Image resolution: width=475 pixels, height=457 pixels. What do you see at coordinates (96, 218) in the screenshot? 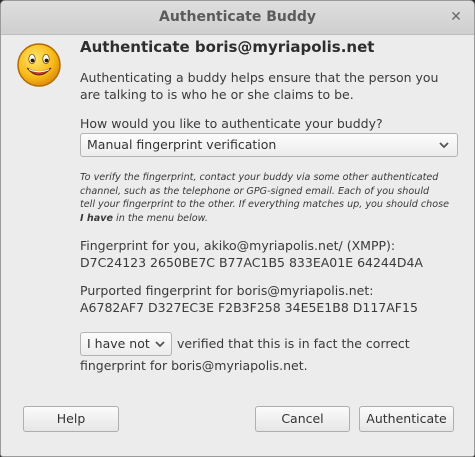
I see `help-bold-option: I have` at bounding box center [96, 218].